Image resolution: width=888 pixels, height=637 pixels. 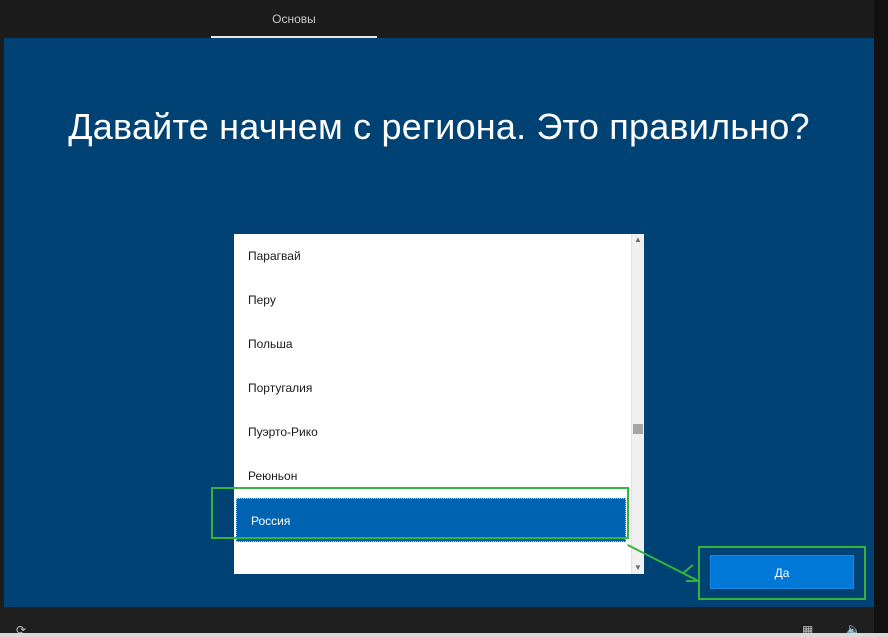 What do you see at coordinates (431, 300) in the screenshot?
I see `list-item-peru: Перу` at bounding box center [431, 300].